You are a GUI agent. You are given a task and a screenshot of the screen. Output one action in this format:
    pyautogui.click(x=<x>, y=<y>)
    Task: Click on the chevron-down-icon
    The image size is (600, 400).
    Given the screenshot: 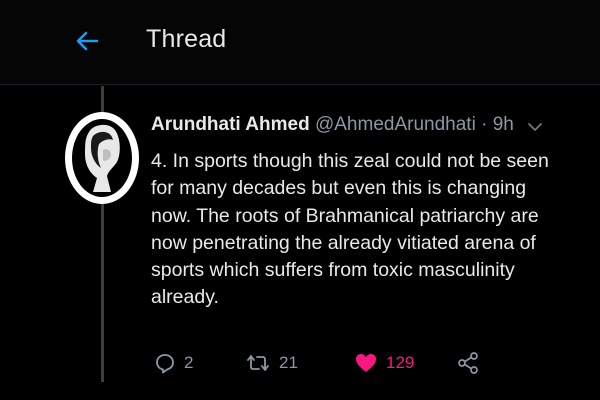 What is the action you would take?
    pyautogui.click(x=535, y=127)
    